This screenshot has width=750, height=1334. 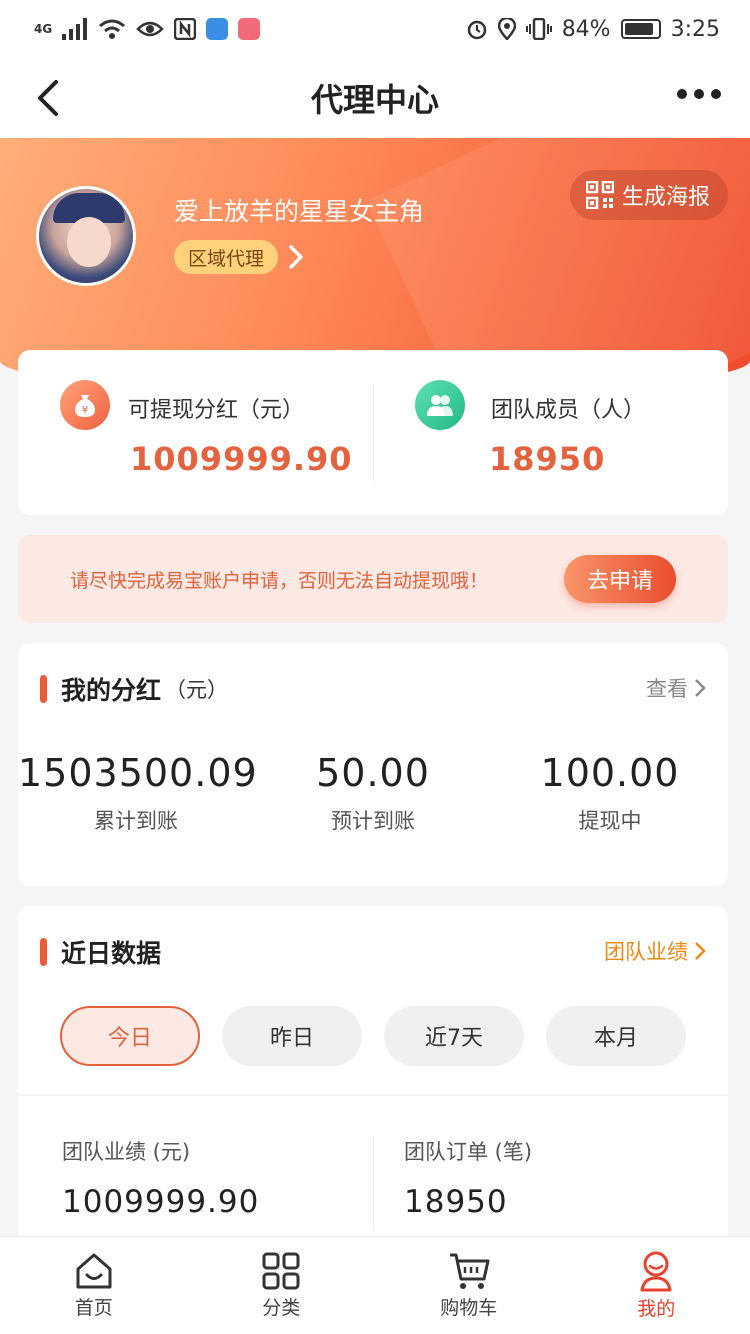 I want to click on tab-last-7-days: 近7天, so click(x=454, y=1036).